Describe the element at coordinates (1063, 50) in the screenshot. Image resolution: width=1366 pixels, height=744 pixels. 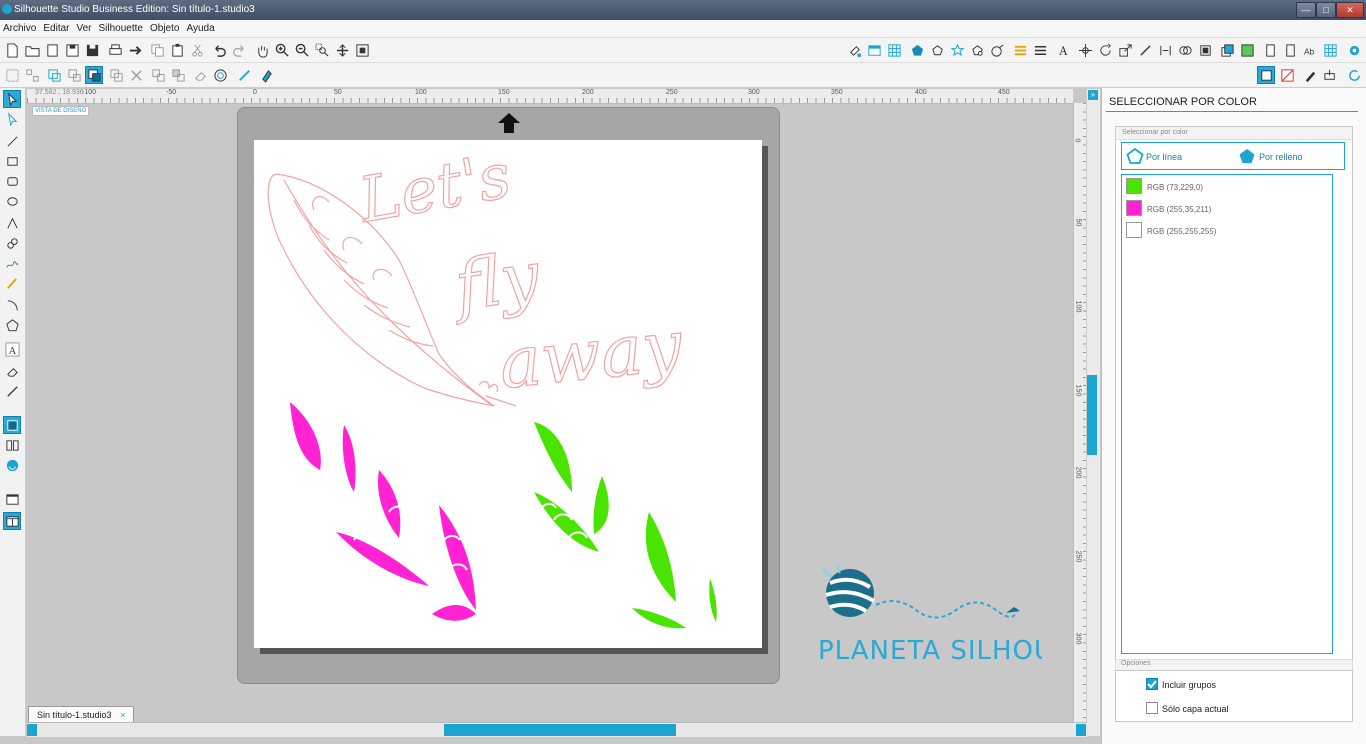
I see `text-style-icon: A` at that location.